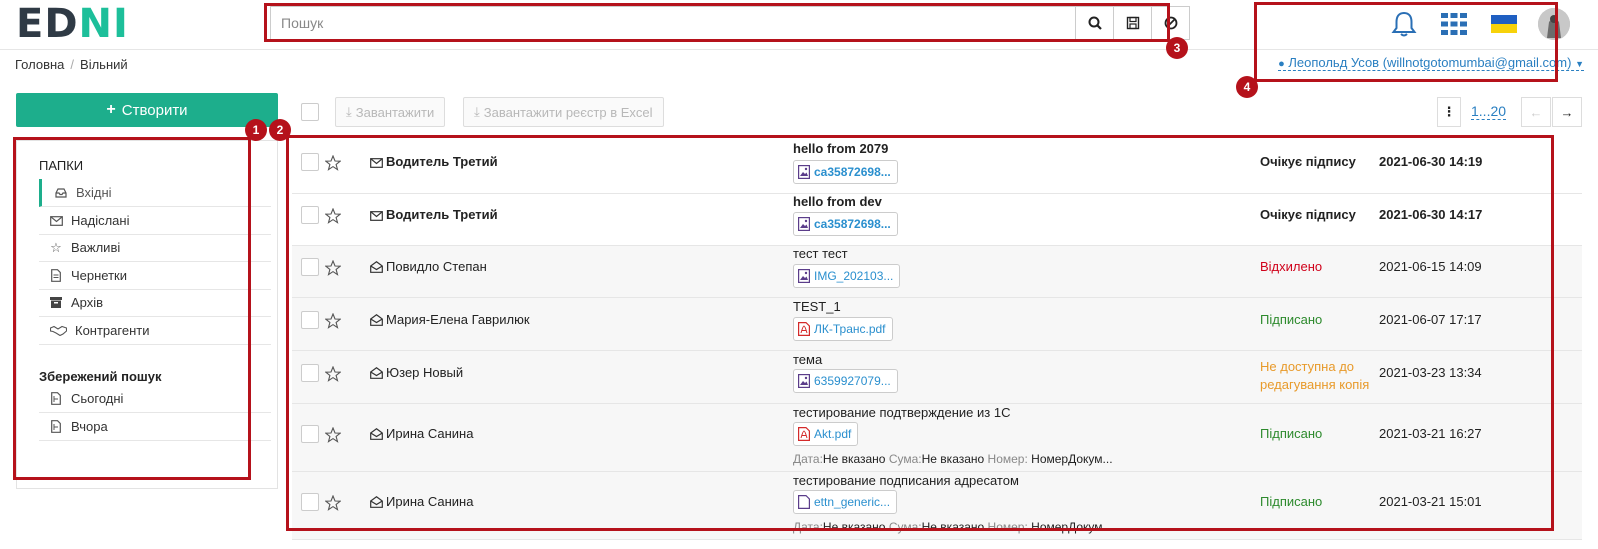  Describe the element at coordinates (310, 112) in the screenshot. I see `select-all-checkbox` at that location.